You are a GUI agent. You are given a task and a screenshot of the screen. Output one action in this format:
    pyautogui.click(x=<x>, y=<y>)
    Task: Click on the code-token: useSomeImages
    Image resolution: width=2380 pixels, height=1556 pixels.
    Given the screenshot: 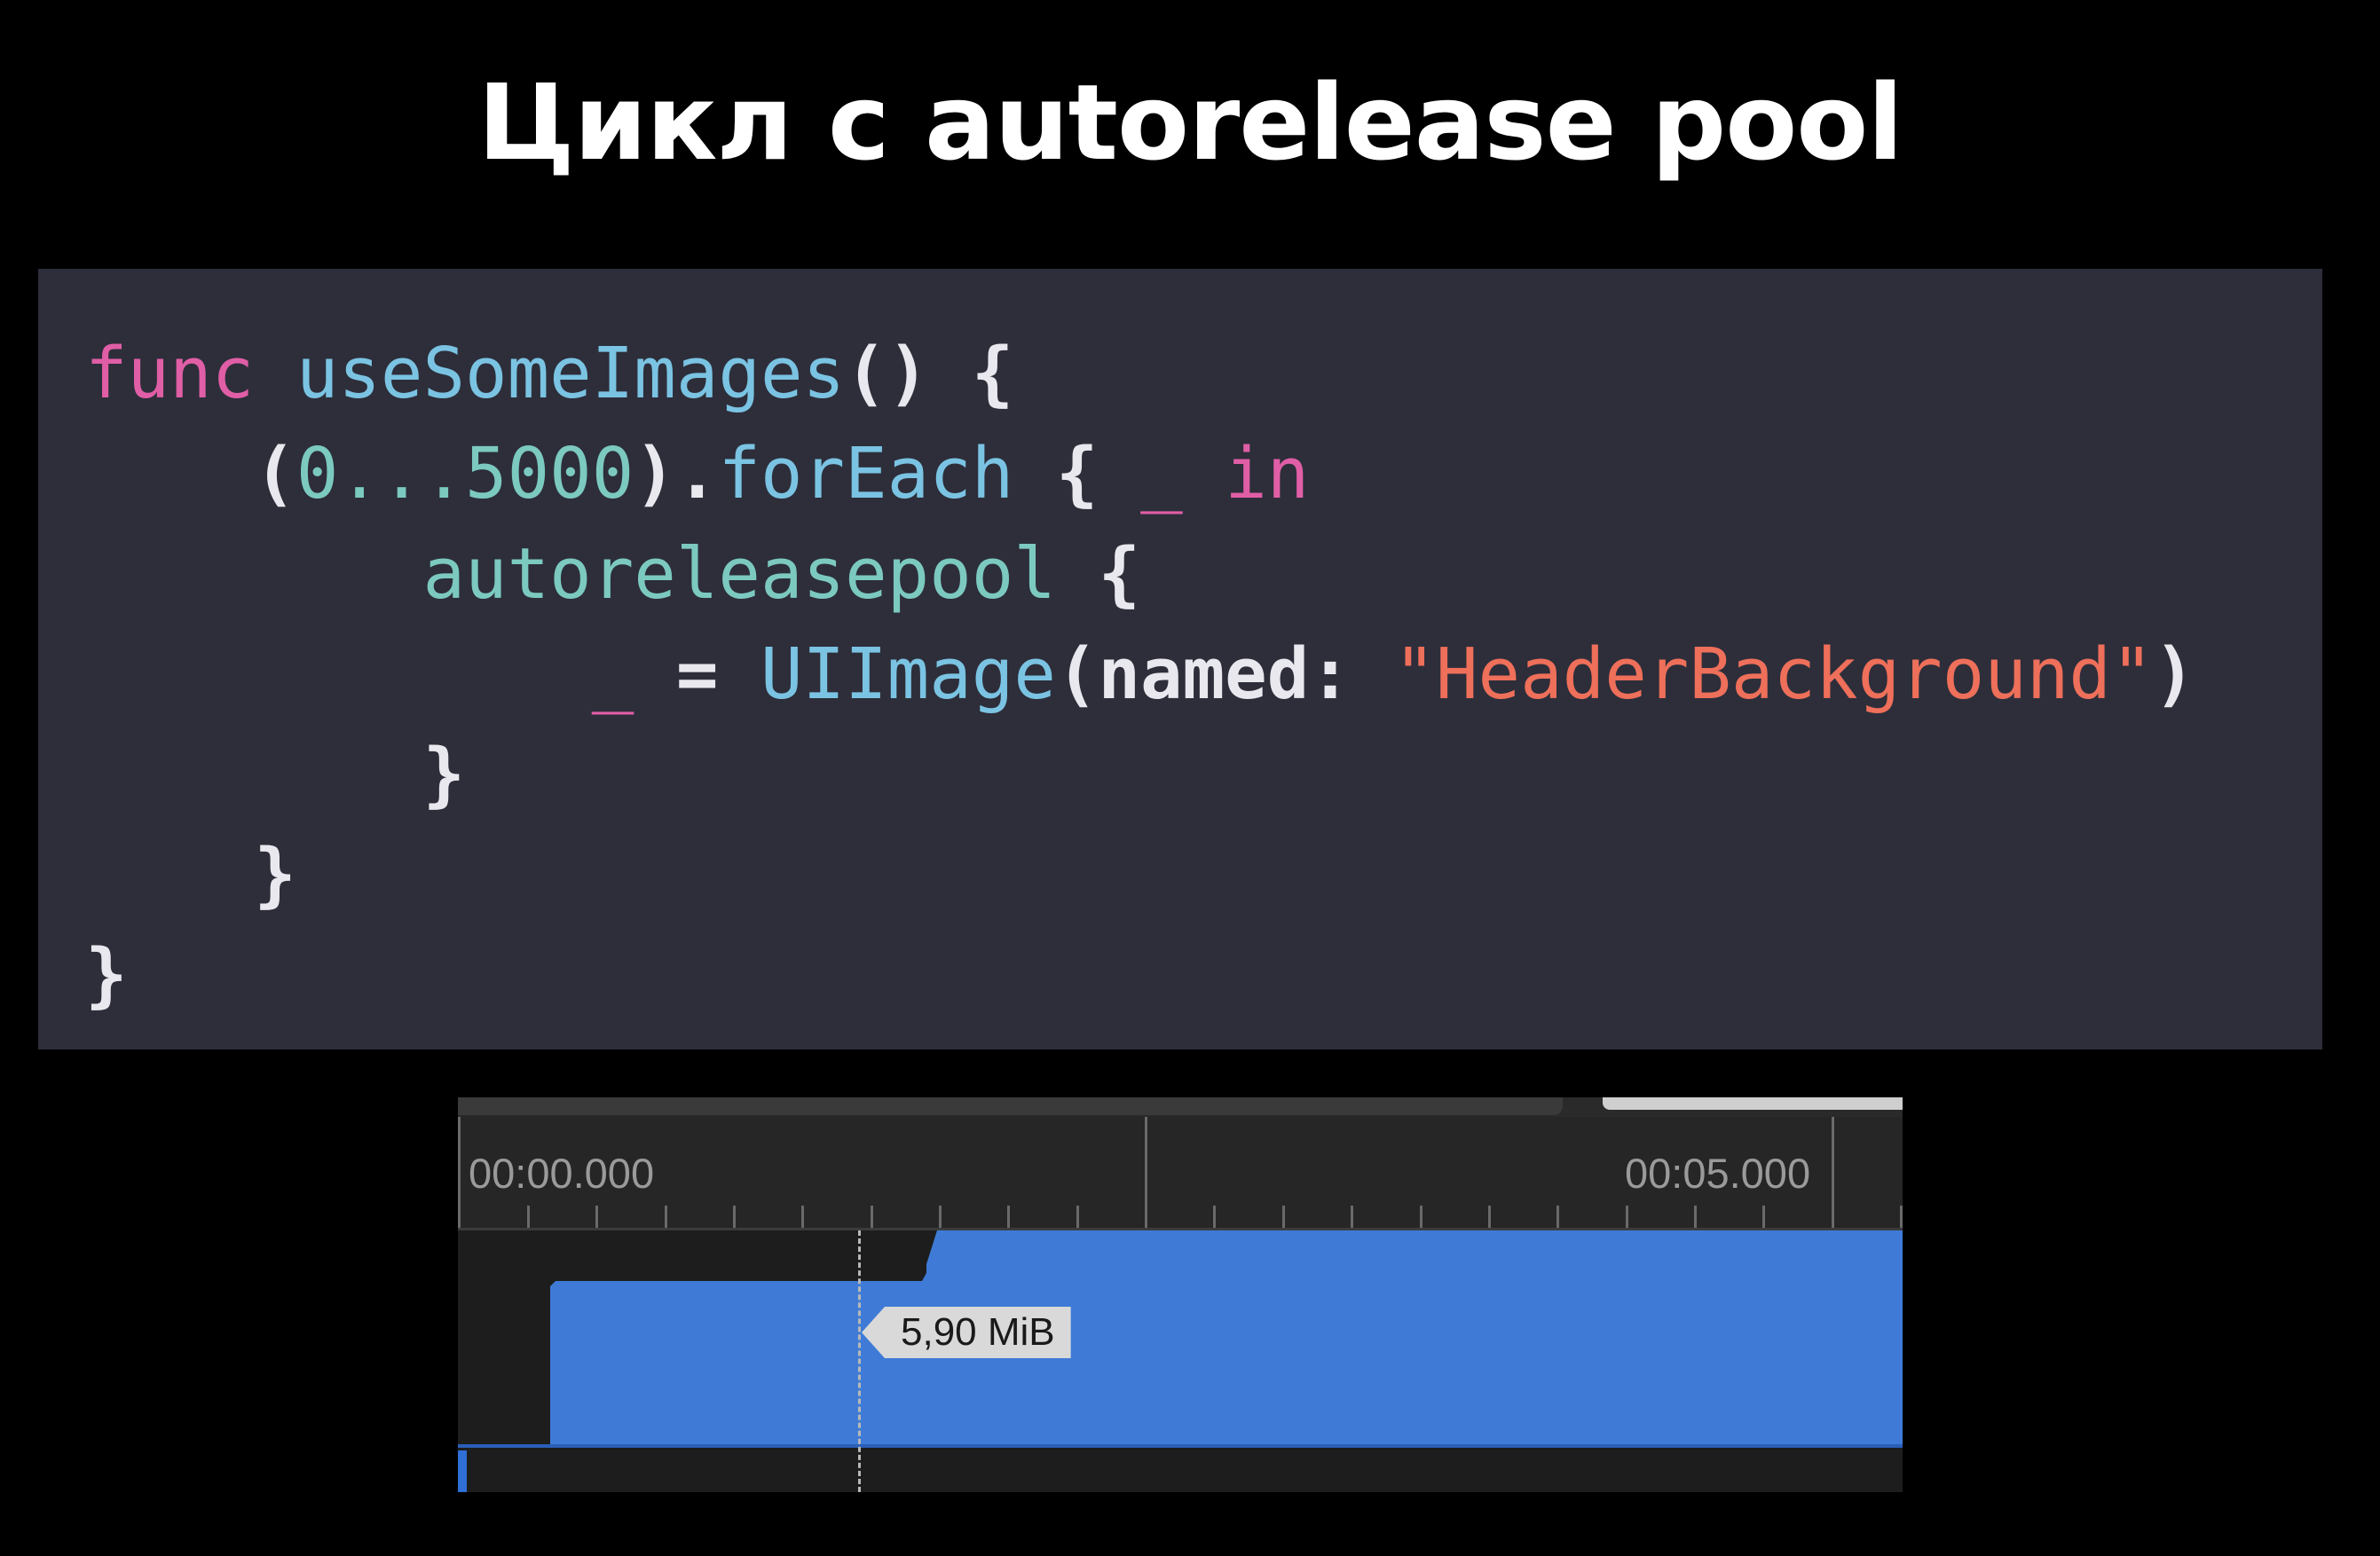 What is the action you would take?
    pyautogui.click(x=571, y=373)
    